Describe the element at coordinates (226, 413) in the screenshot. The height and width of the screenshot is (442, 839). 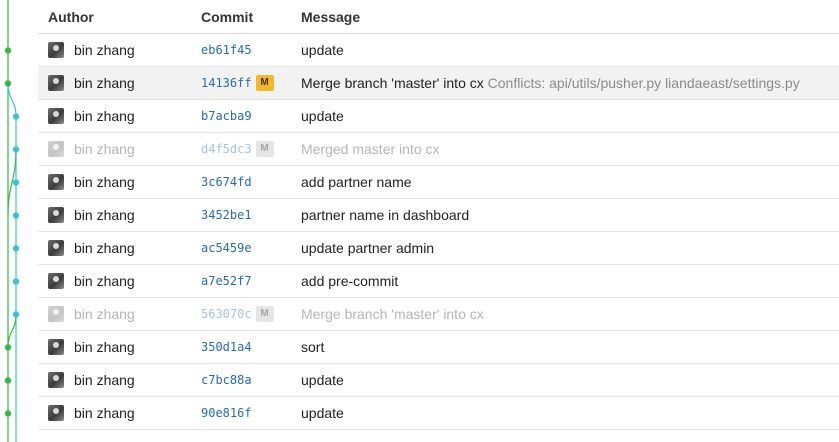
I see `commit-hash: 90e816f` at that location.